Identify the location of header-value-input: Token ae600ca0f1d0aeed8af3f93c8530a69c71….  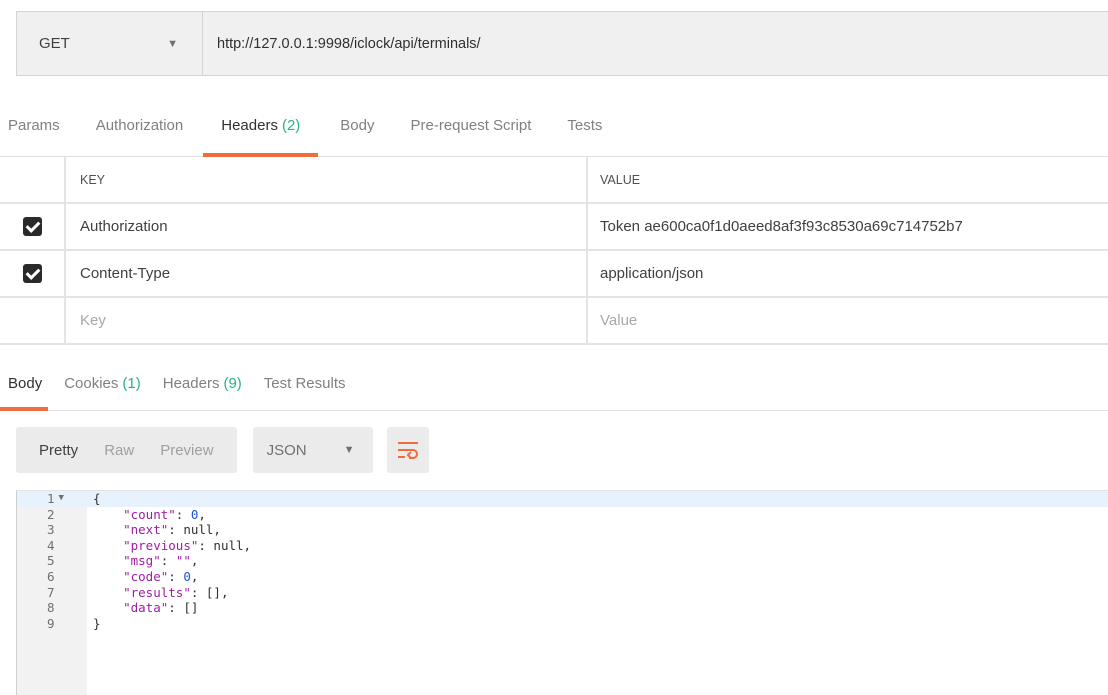
(848, 226).